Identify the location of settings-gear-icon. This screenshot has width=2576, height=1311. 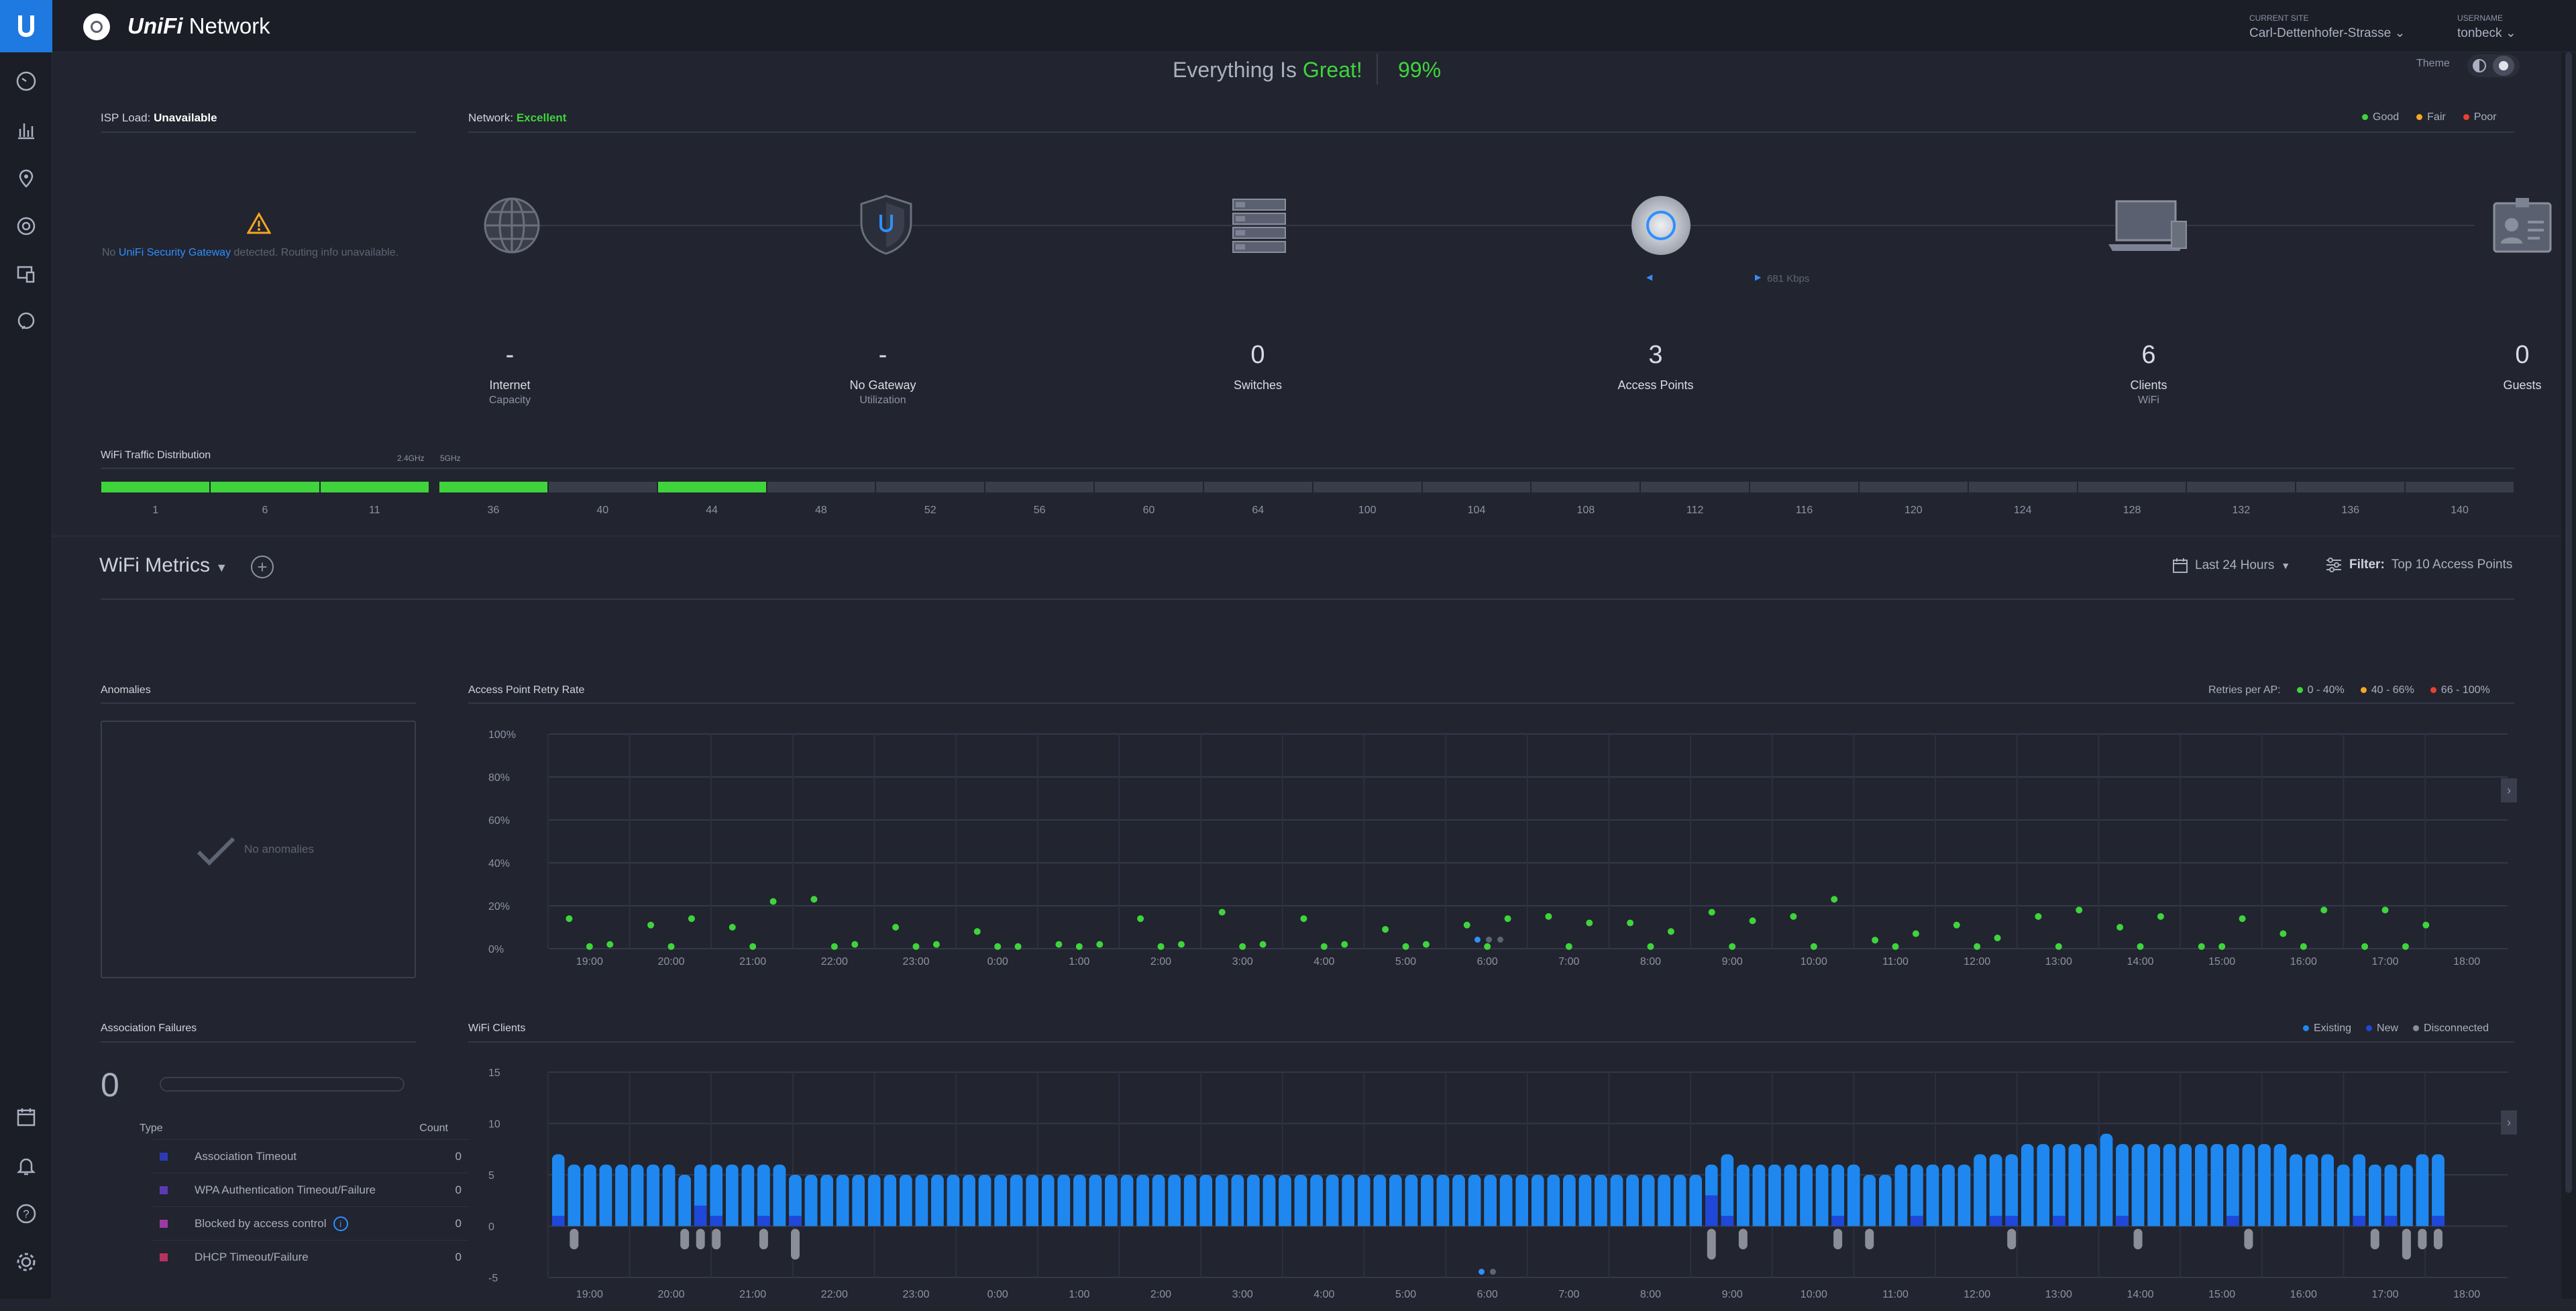
(26, 1262).